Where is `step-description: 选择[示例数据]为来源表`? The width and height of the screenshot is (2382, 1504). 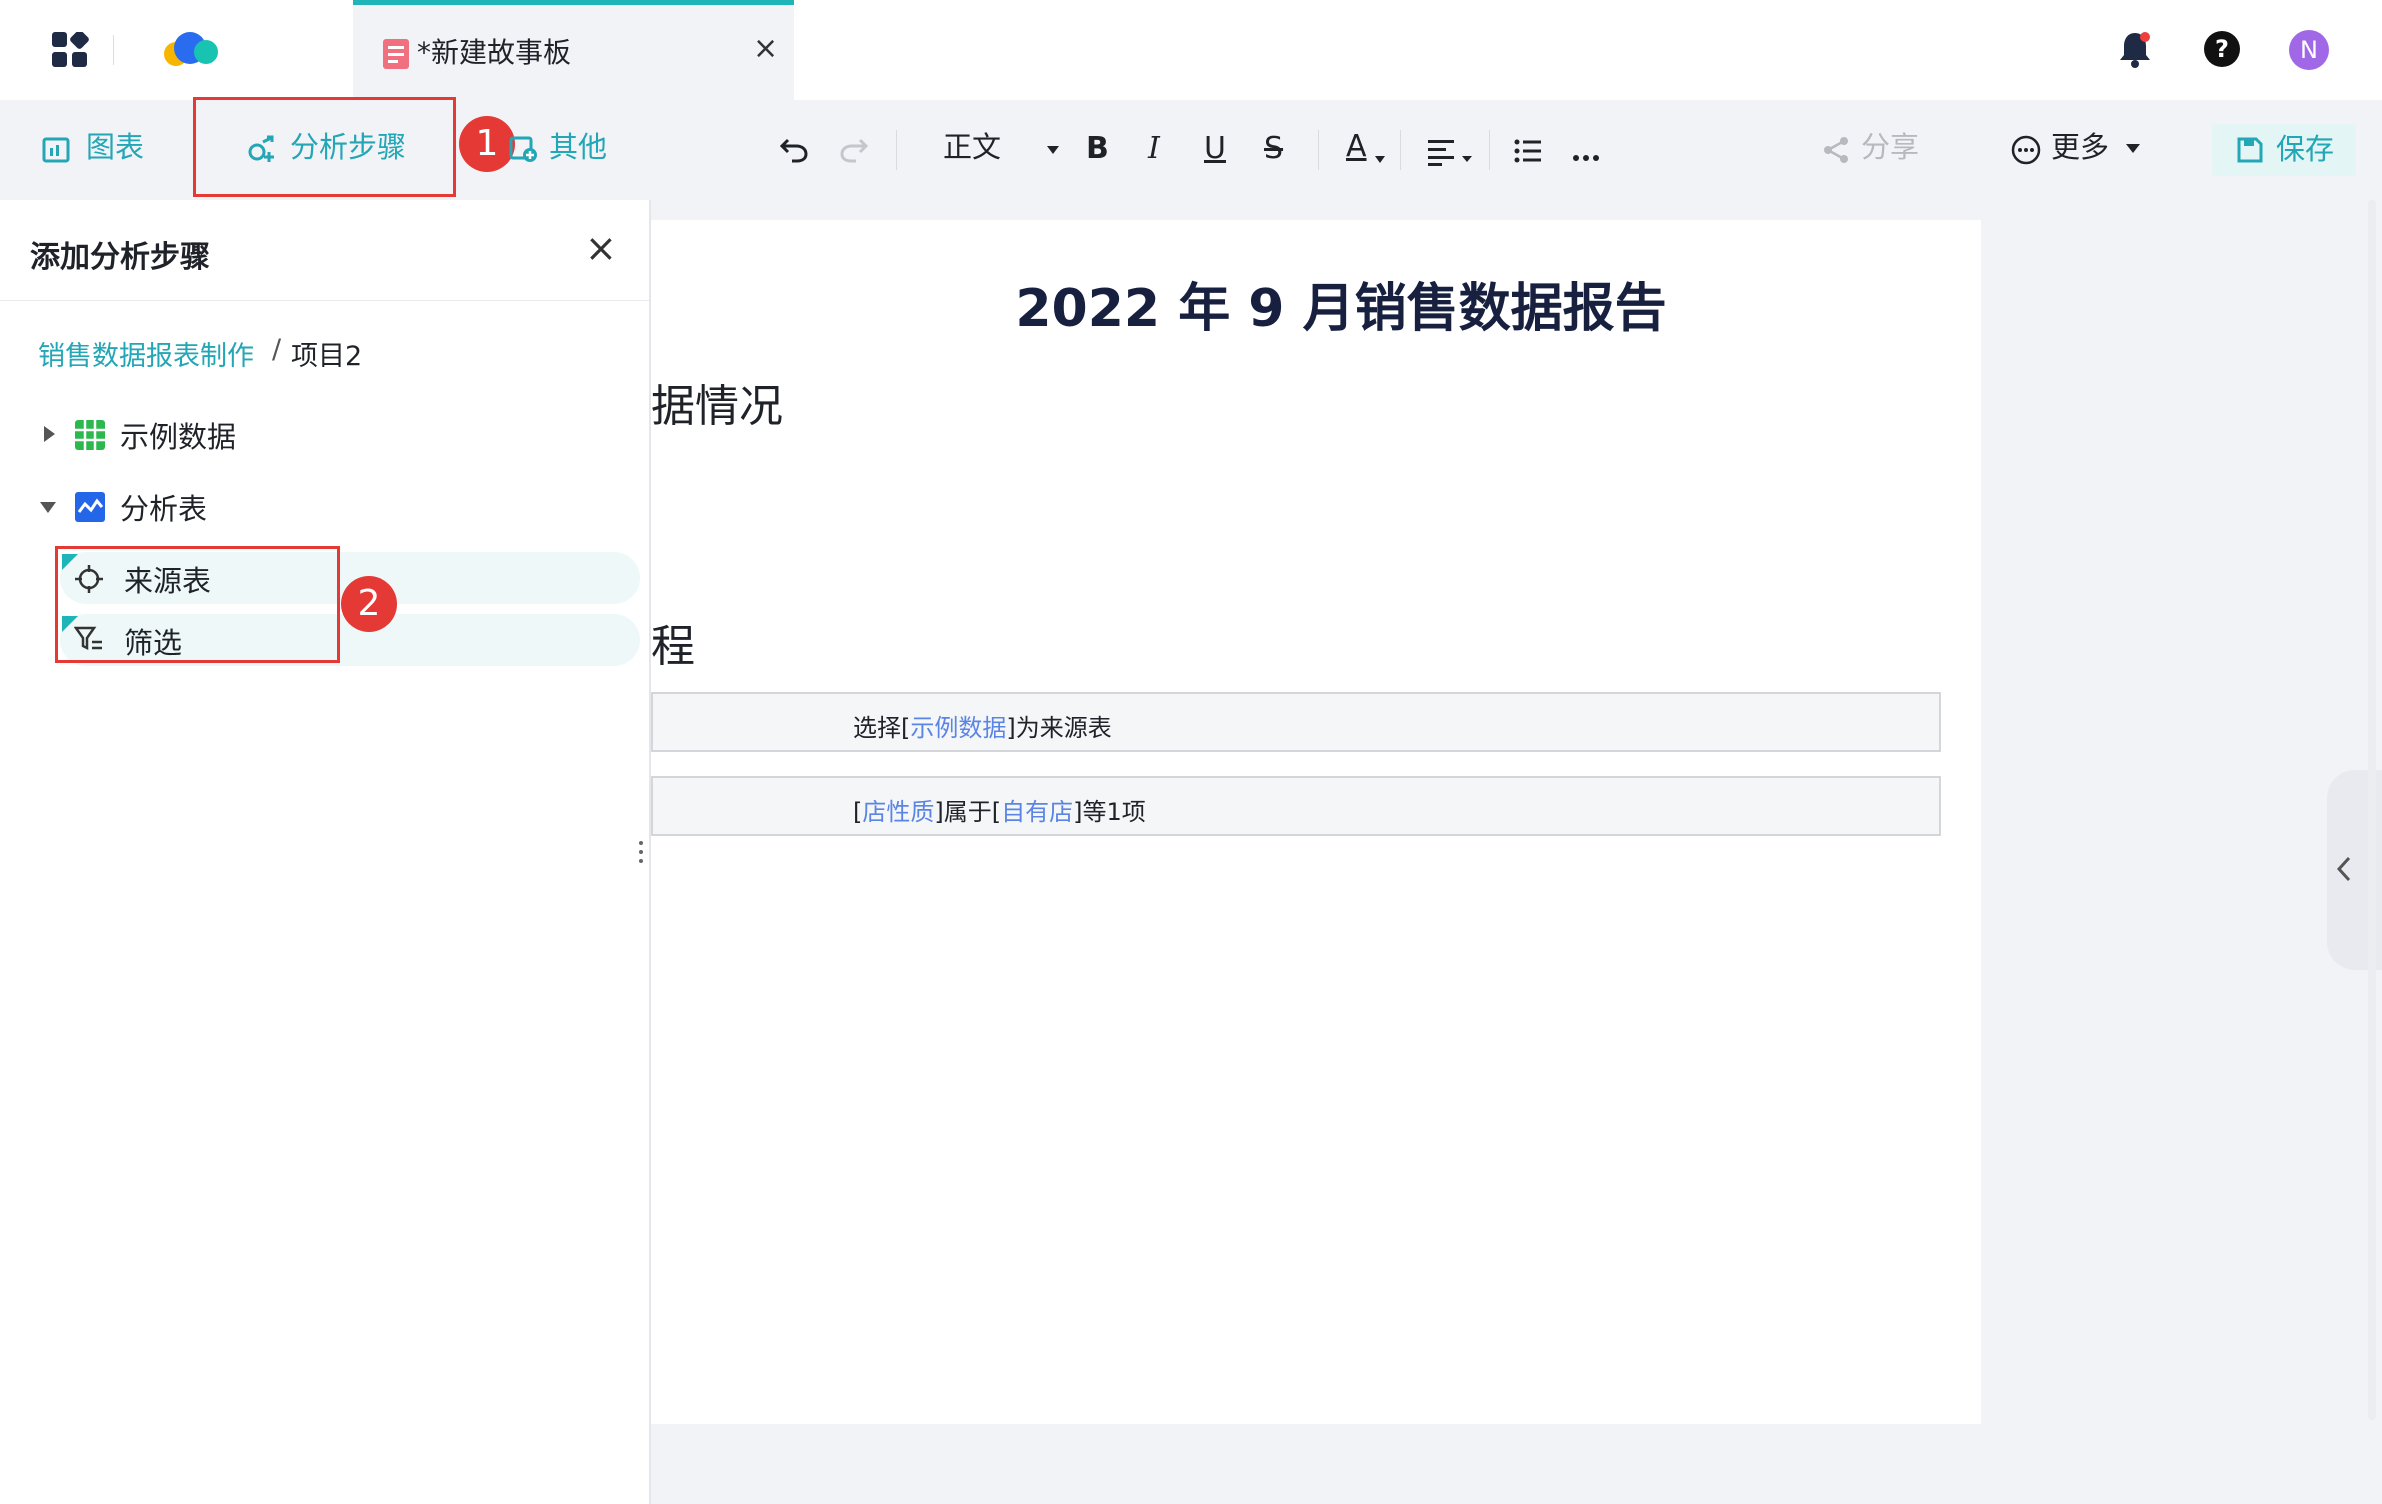 step-description: 选择[示例数据]为来源表 is located at coordinates (982, 725).